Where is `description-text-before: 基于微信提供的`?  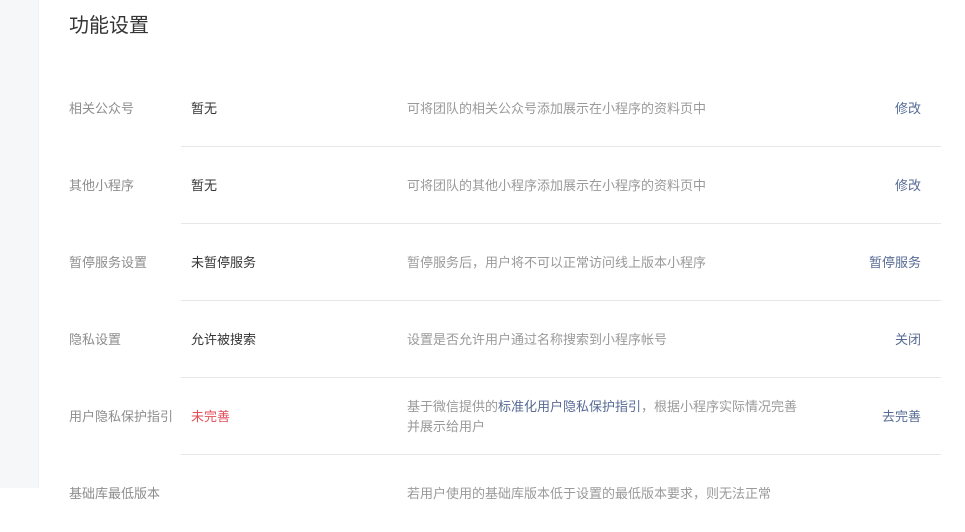 description-text-before: 基于微信提供的 is located at coordinates (453, 406).